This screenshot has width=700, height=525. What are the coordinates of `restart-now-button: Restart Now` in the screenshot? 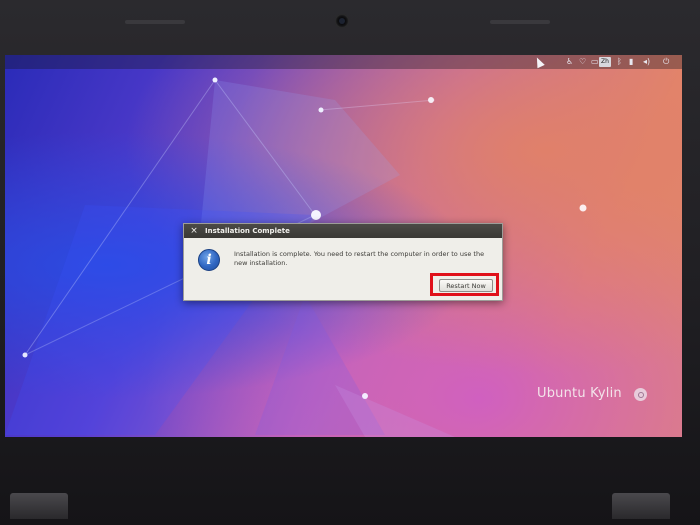 It's located at (466, 285).